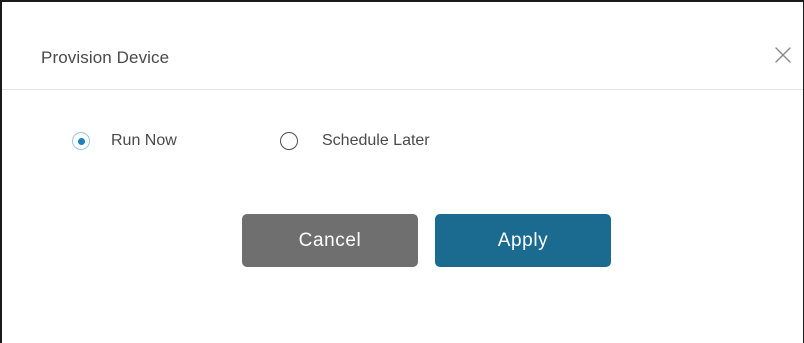 This screenshot has height=343, width=804. Describe the element at coordinates (144, 140) in the screenshot. I see `run-now-label: Run Now` at that location.